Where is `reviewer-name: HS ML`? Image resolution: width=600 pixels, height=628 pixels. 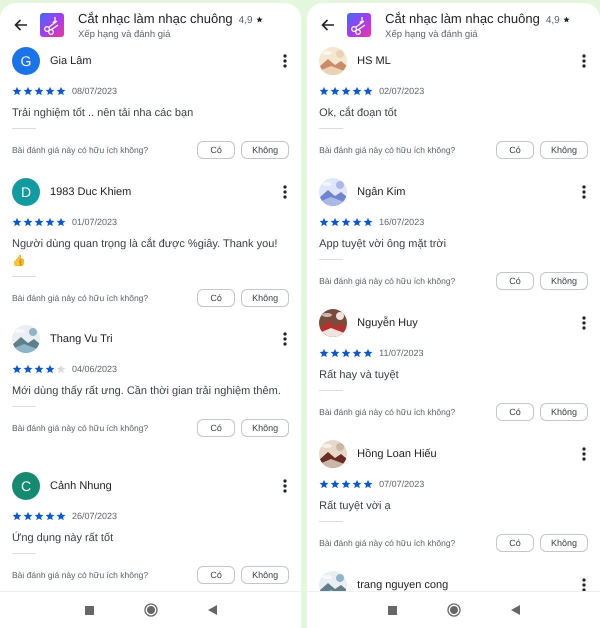 reviewer-name: HS ML is located at coordinates (374, 61).